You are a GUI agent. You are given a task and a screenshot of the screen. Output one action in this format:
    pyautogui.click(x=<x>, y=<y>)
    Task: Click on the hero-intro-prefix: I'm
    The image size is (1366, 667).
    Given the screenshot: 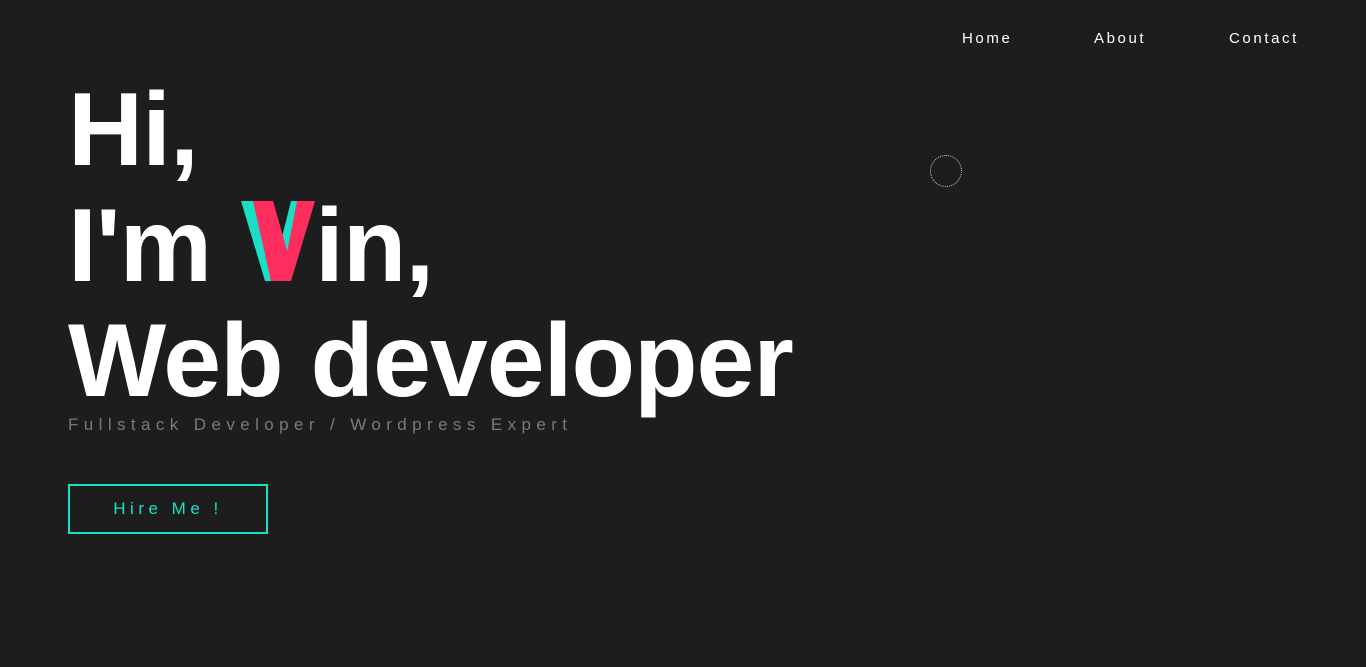 What is the action you would take?
    pyautogui.click(x=153, y=246)
    